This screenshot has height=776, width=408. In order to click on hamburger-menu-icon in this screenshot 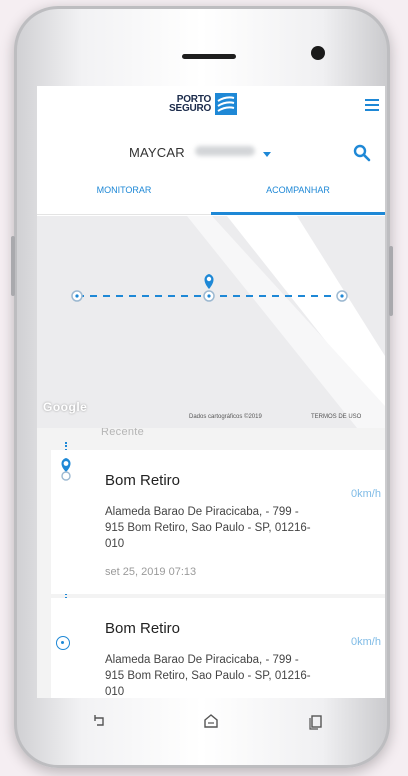, I will do `click(372, 105)`.